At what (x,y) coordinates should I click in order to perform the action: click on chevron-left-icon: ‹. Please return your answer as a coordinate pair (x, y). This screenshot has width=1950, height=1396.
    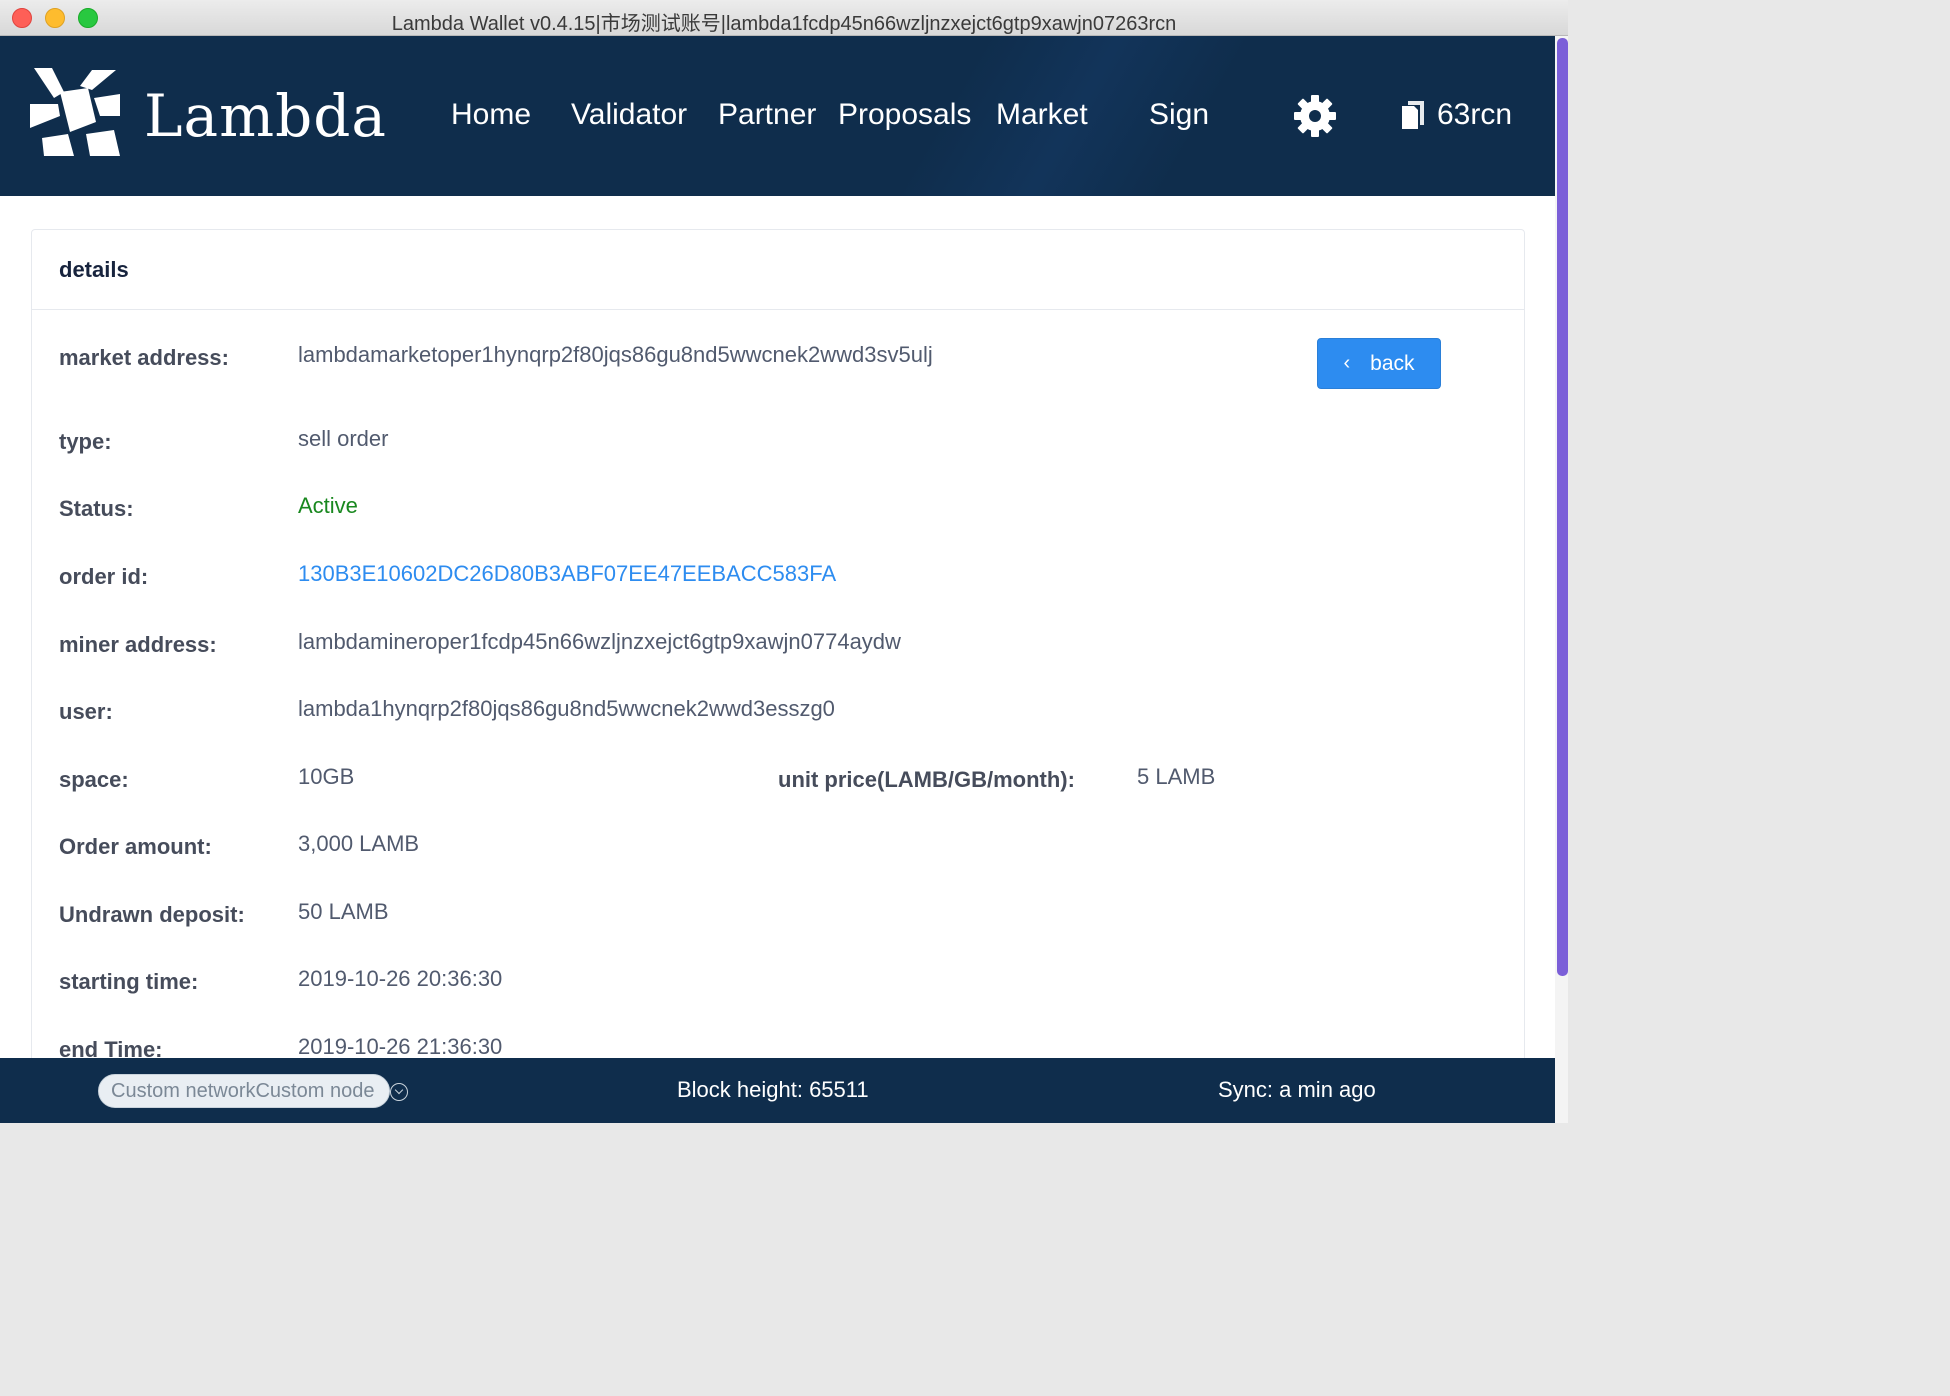
    Looking at the image, I should click on (1347, 363).